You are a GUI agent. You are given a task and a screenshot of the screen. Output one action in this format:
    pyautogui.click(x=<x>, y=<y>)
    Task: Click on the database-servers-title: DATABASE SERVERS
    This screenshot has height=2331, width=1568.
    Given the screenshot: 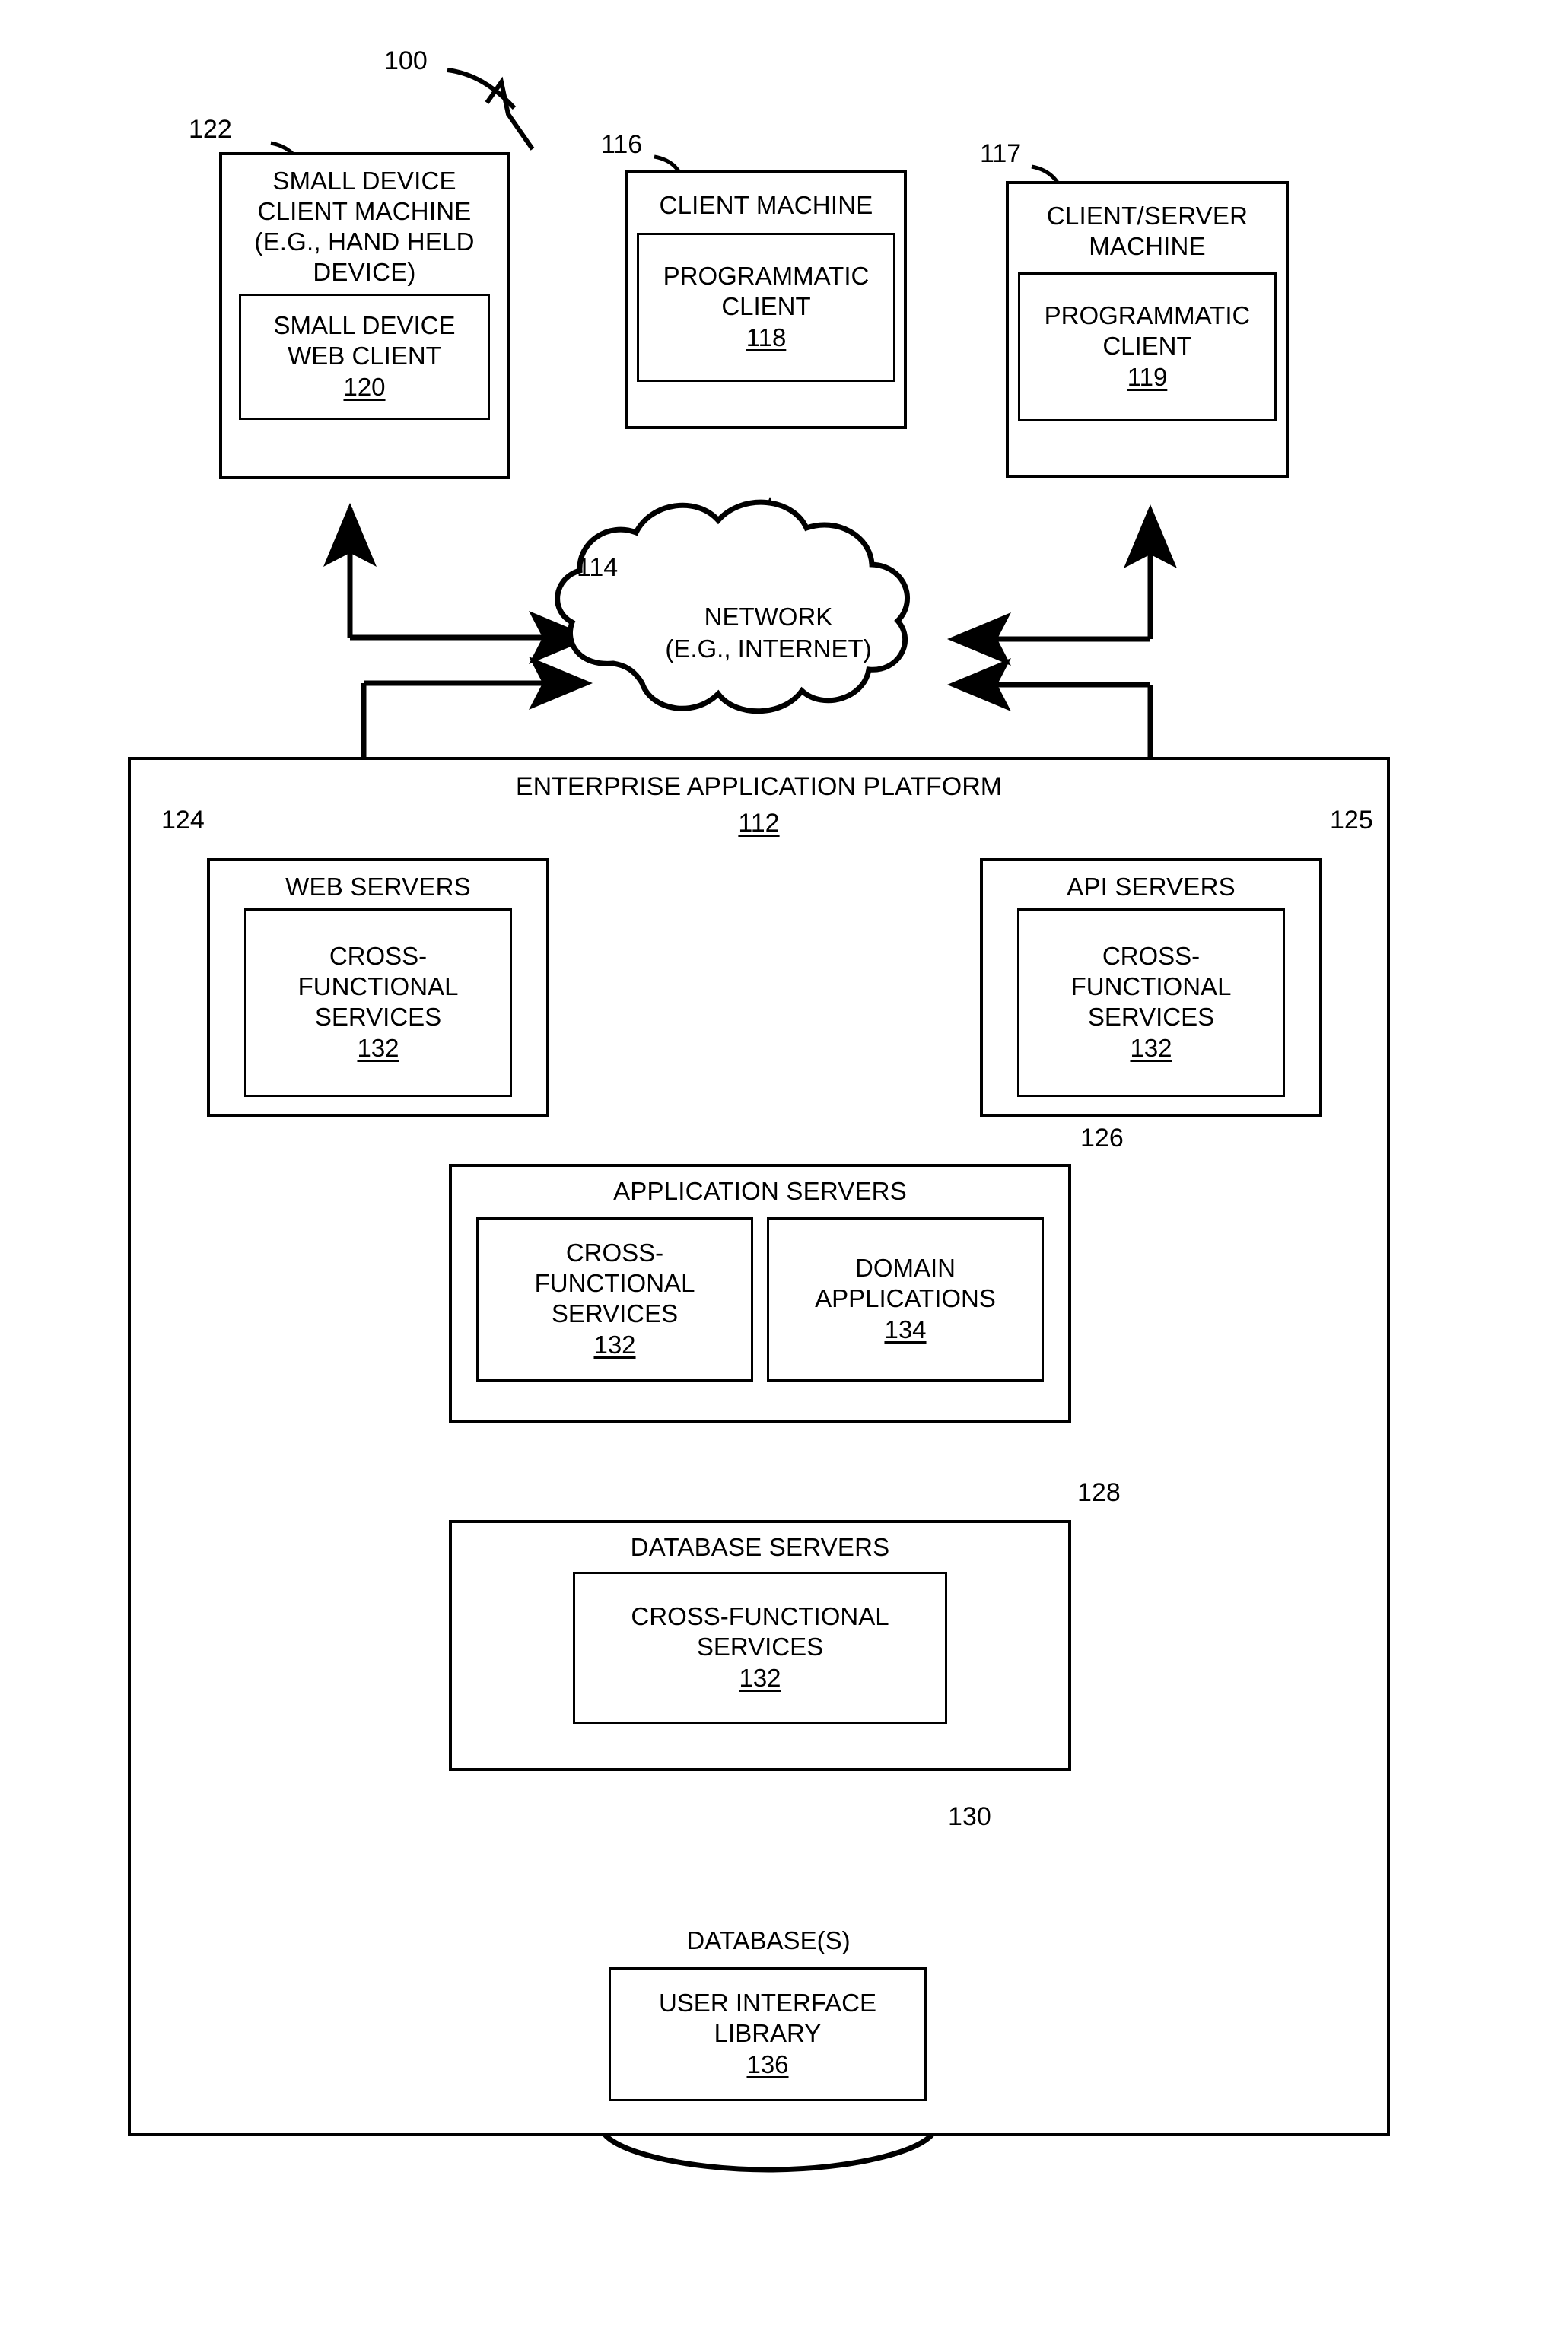 What is the action you would take?
    pyautogui.click(x=760, y=1547)
    